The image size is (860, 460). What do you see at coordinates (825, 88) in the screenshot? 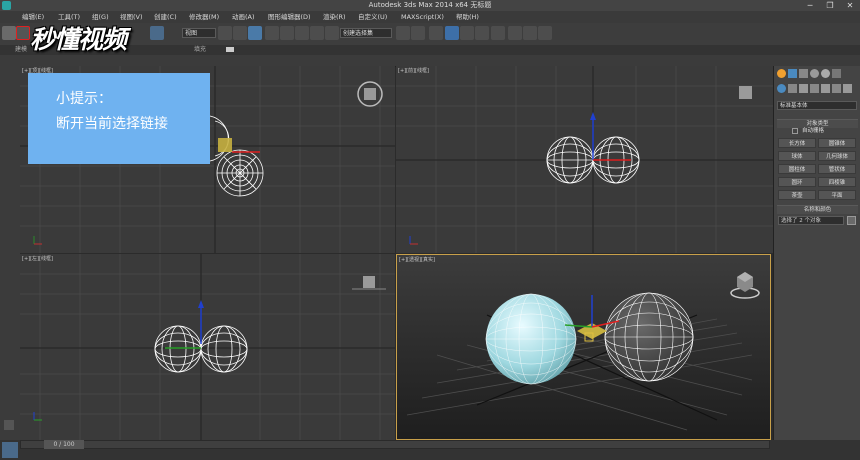
I see `helpers-icon` at bounding box center [825, 88].